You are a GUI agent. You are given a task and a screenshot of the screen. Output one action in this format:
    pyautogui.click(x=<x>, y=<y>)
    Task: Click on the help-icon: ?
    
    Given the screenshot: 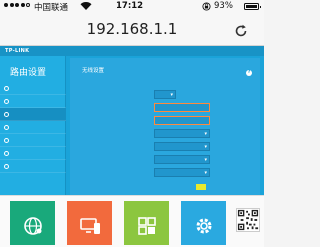 What is the action you would take?
    pyautogui.click(x=249, y=73)
    